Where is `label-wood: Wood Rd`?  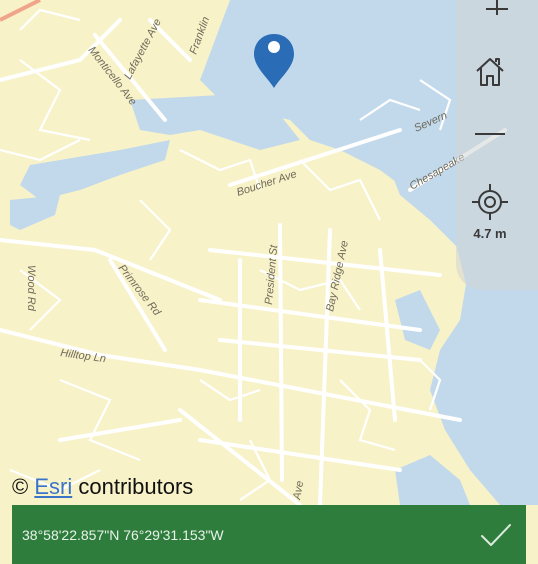 label-wood: Wood Rd is located at coordinates (31, 288).